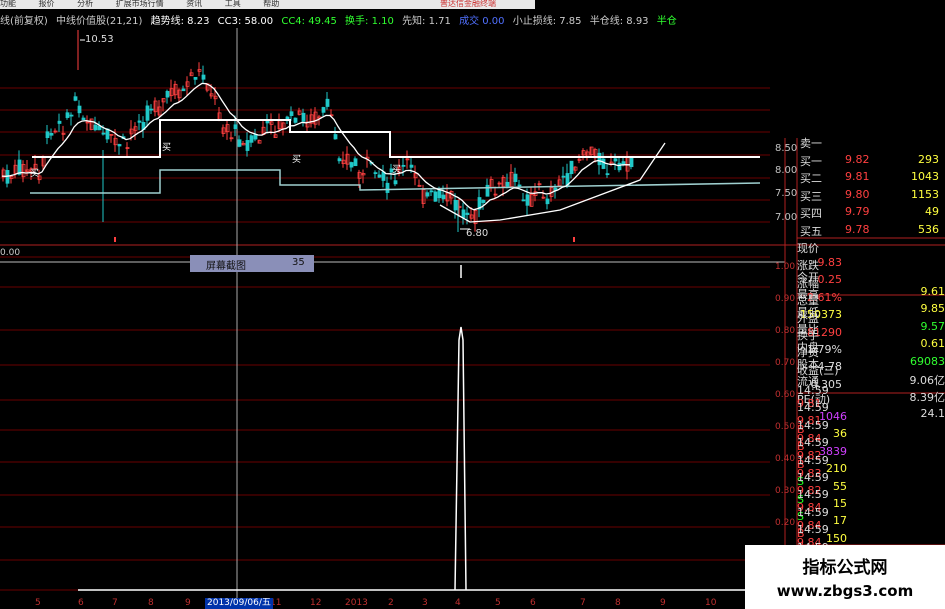 The height and width of the screenshot is (609, 945). I want to click on watermark-logo: 指标公式网 www.zbgs3.com, so click(845, 577).